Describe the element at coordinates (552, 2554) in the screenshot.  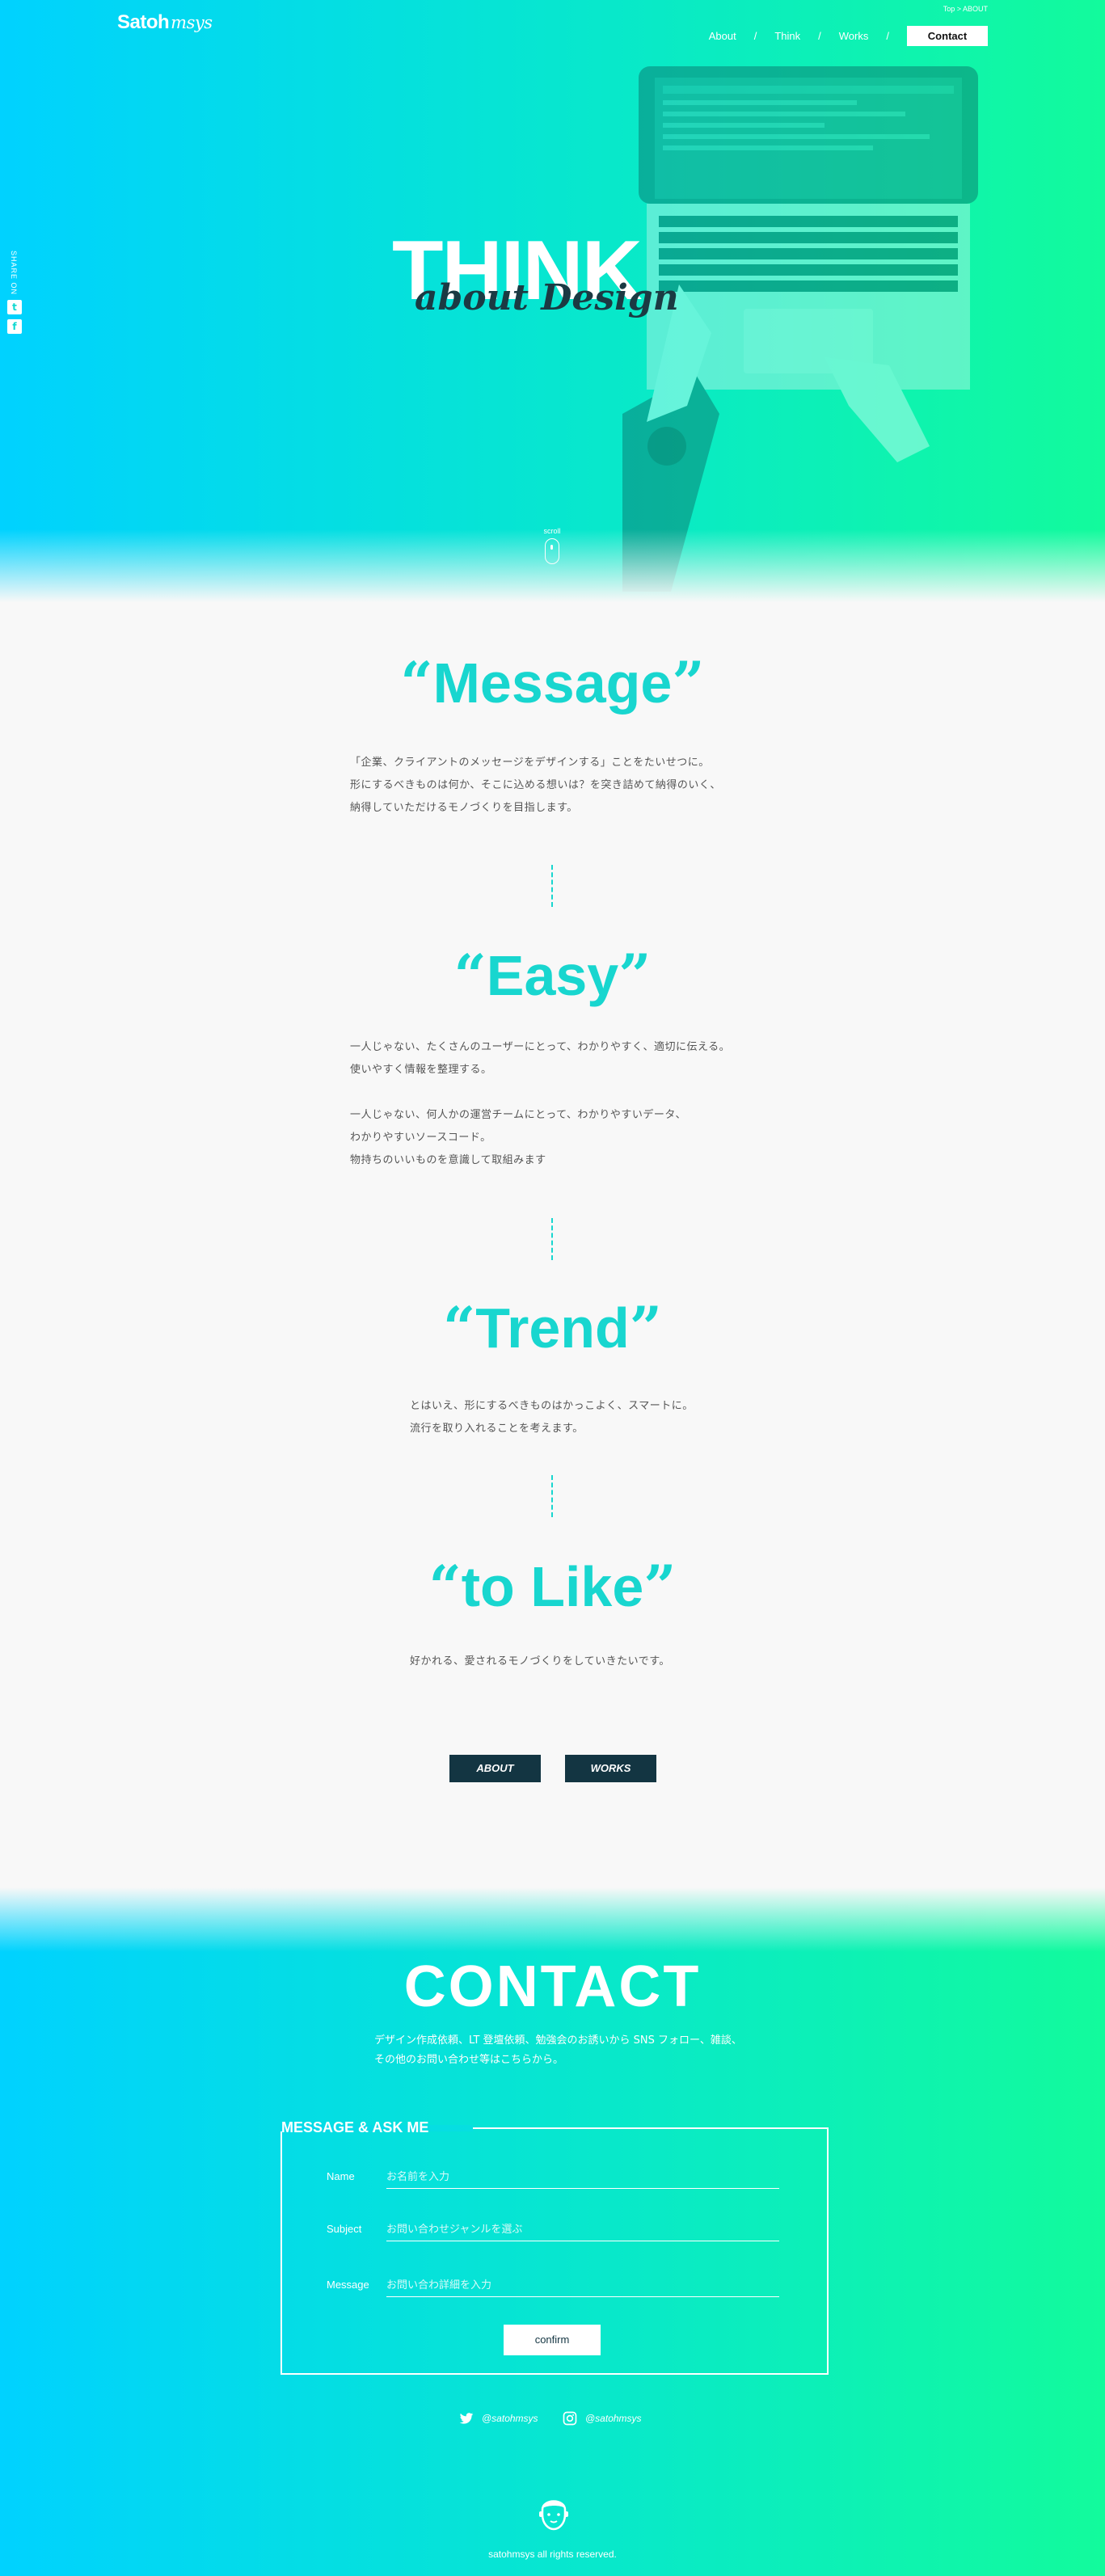
I see `copyright: satohmsys all rights reserved.` at that location.